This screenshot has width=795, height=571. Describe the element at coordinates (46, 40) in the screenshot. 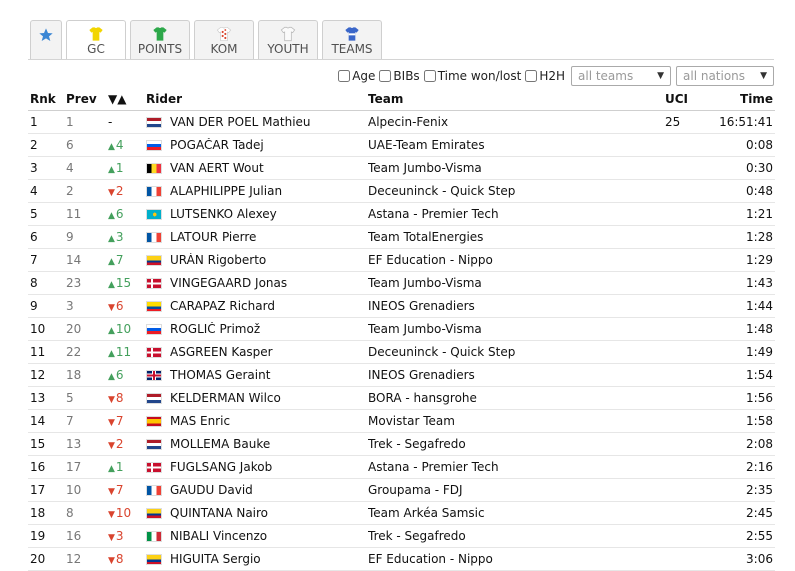

I see `tab-favorites` at that location.